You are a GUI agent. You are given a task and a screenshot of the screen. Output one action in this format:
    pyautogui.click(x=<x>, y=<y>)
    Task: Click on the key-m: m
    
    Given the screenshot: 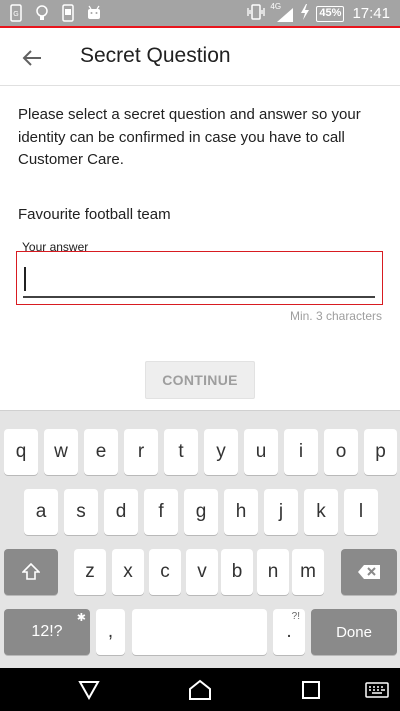 What is the action you would take?
    pyautogui.click(x=308, y=572)
    